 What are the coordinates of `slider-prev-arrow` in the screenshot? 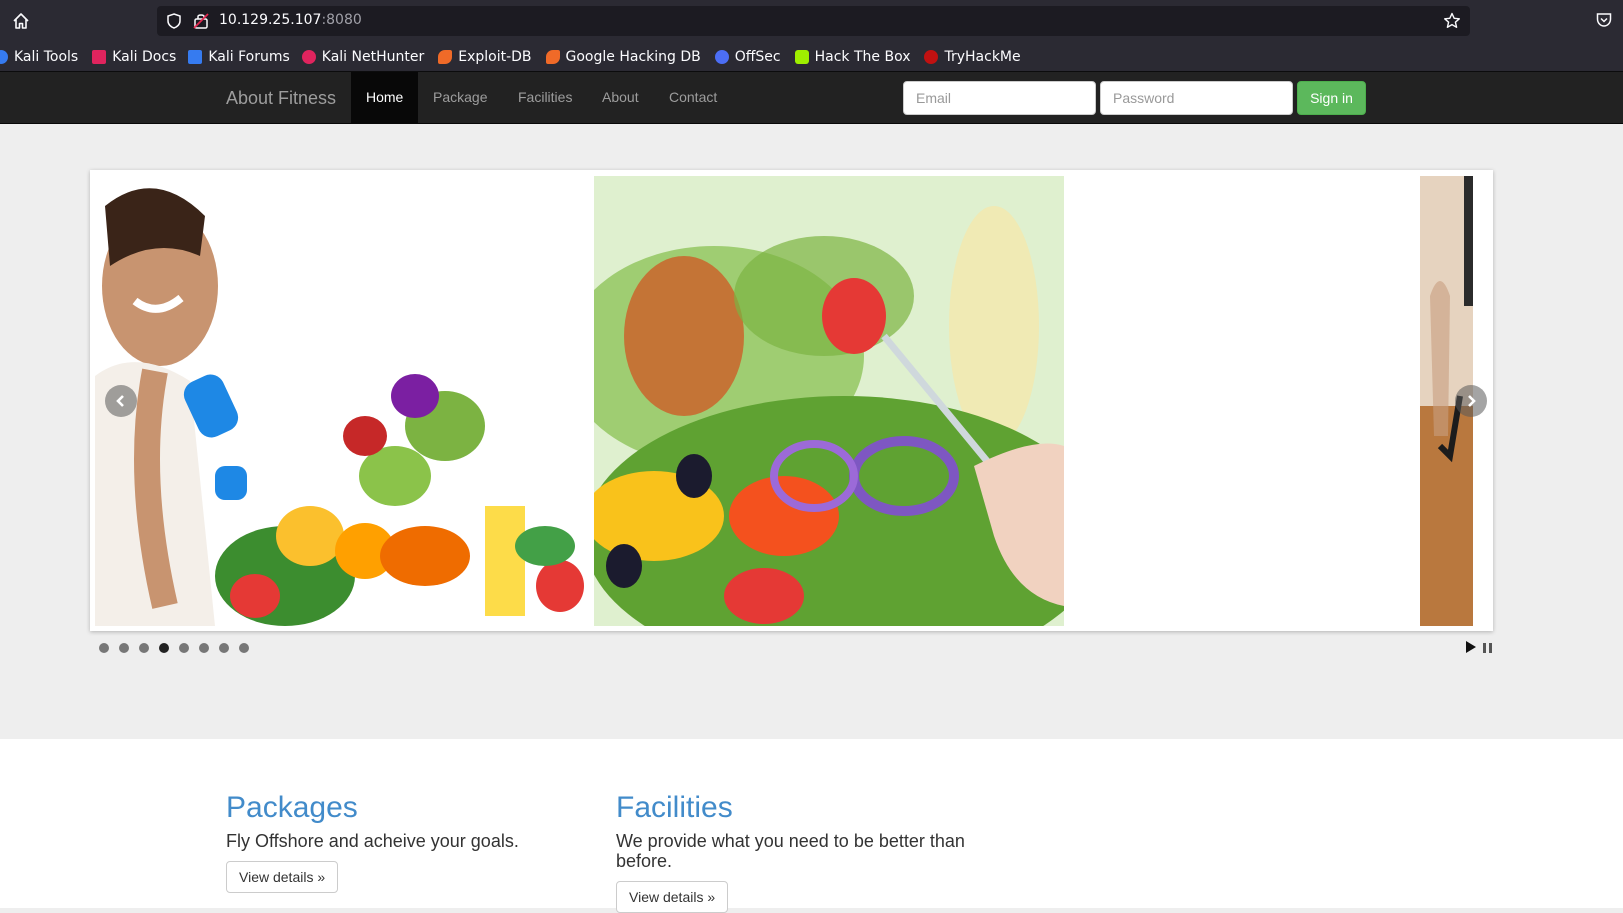 It's located at (121, 401).